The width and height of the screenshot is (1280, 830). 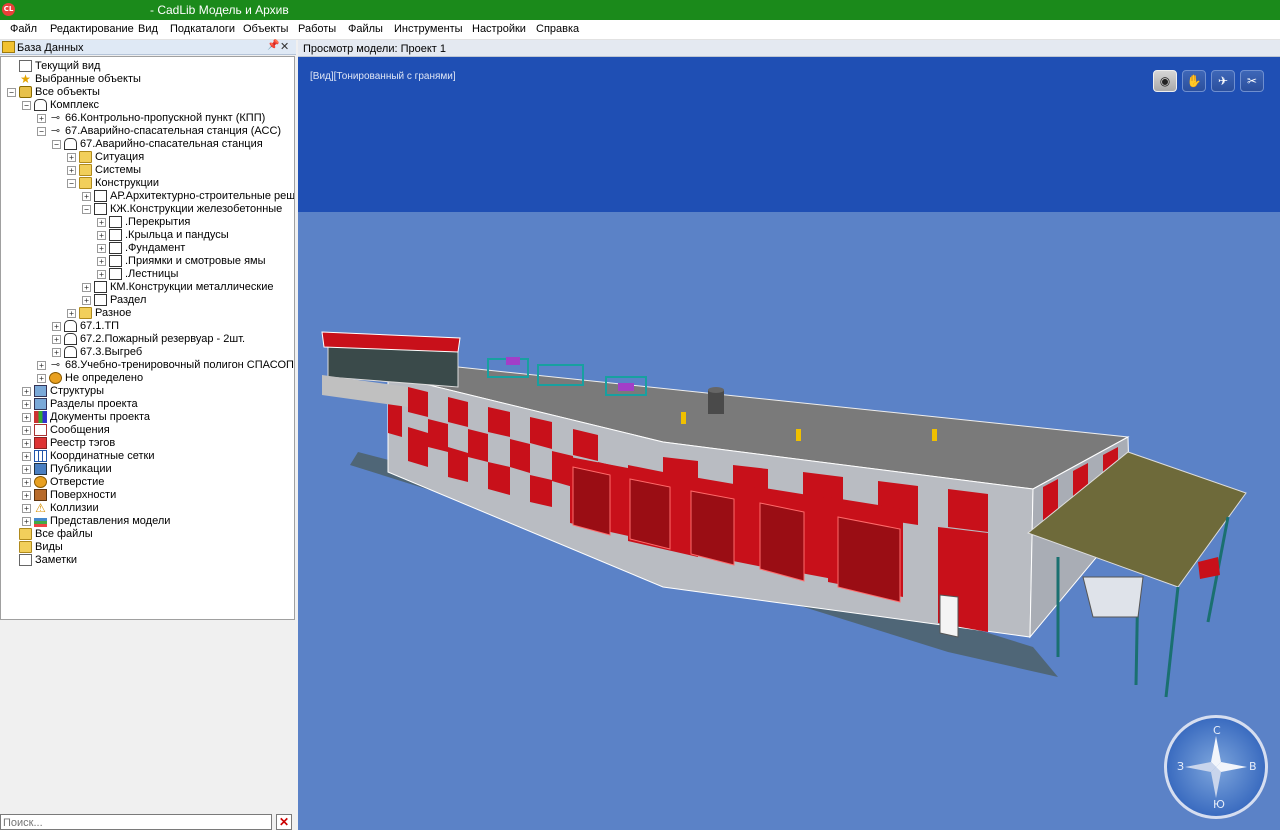 I want to click on tree-item: + .Фундамент, so click(x=146, y=248).